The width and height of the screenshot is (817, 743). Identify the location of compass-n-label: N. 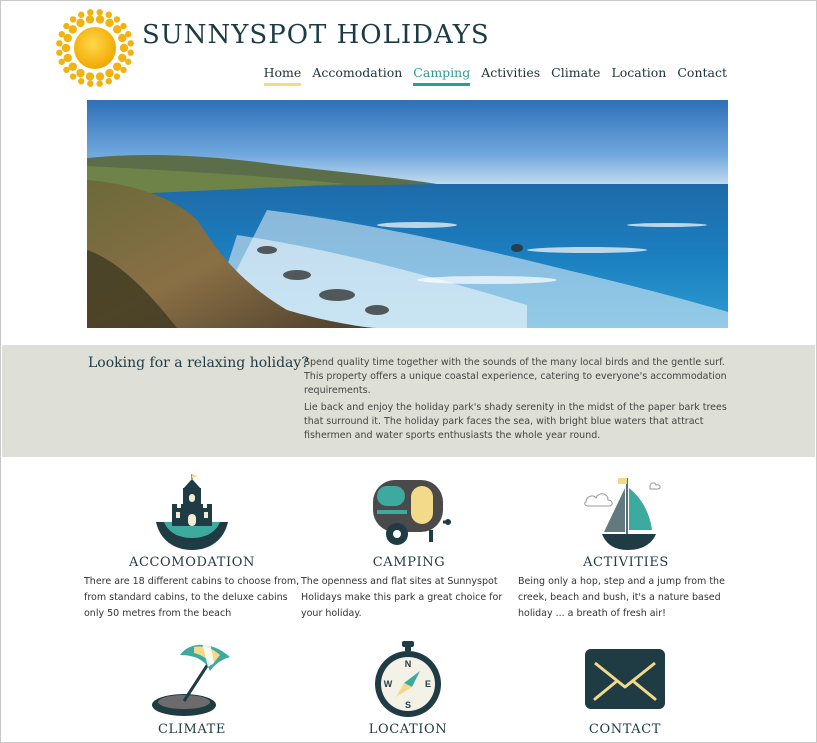
(408, 664).